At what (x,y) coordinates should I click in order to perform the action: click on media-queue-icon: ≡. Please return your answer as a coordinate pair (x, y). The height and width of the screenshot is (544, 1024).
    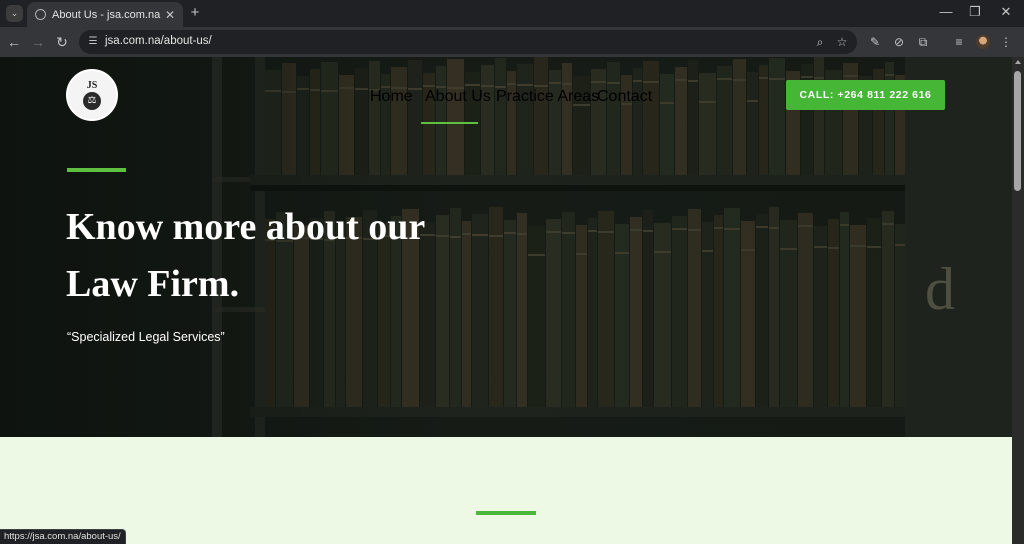
    Looking at the image, I should click on (959, 42).